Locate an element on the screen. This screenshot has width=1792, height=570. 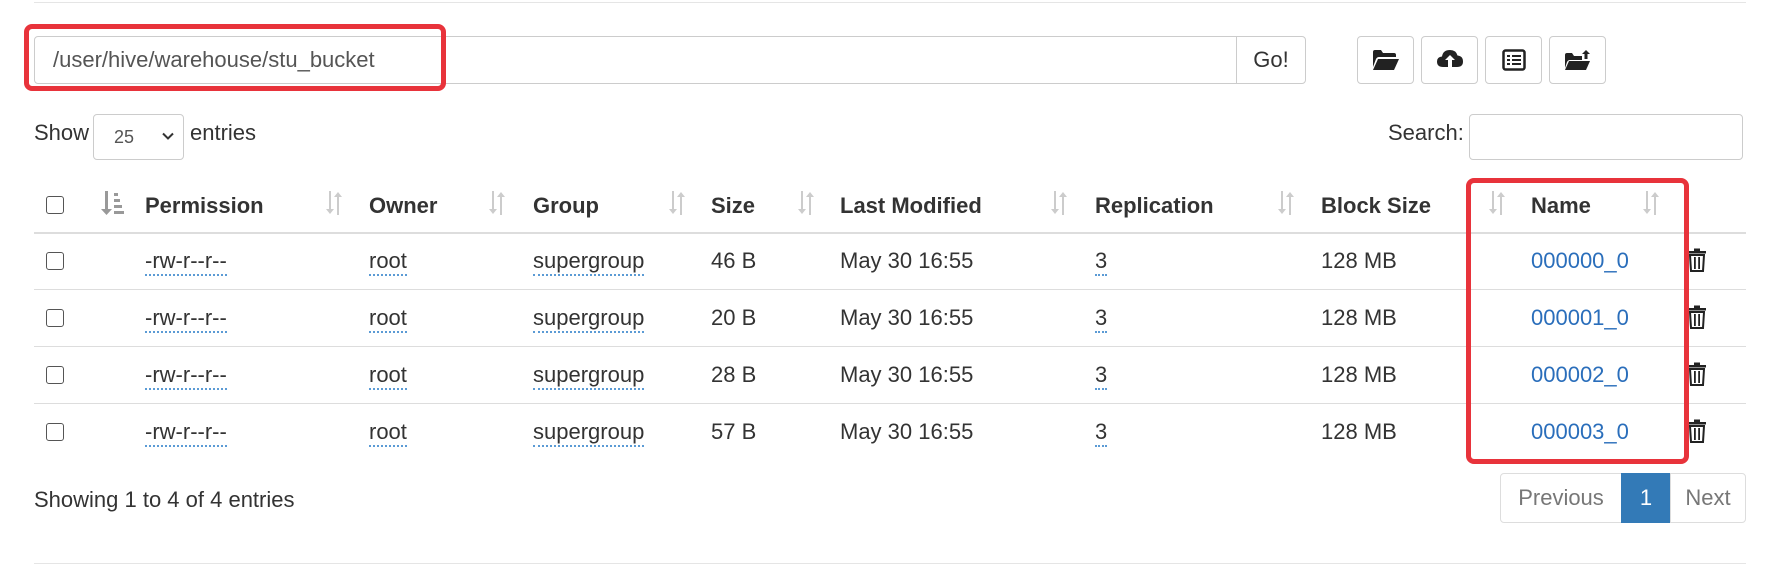
select-all-checkbox is located at coordinates (55, 205).